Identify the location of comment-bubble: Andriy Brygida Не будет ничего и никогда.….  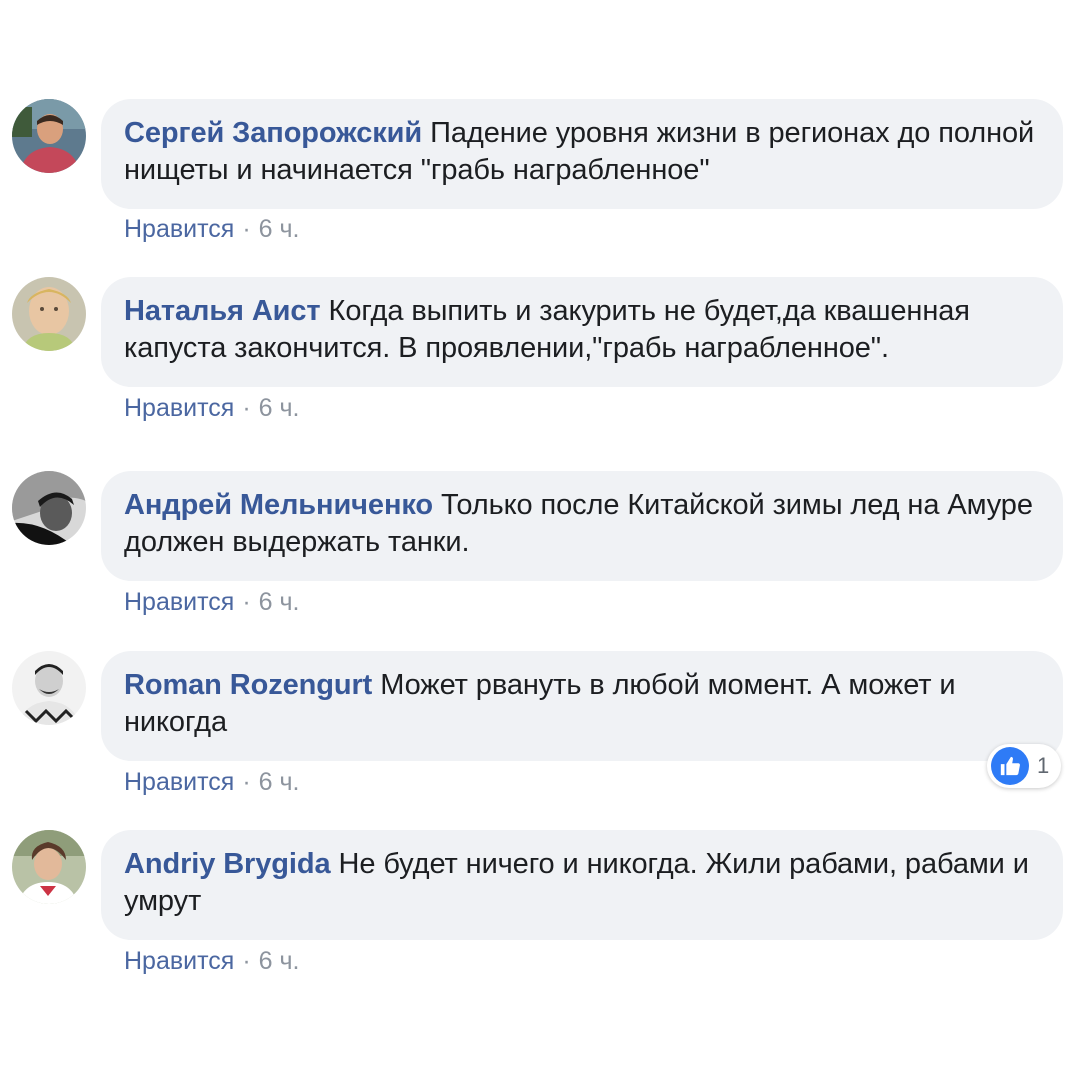
(582, 885).